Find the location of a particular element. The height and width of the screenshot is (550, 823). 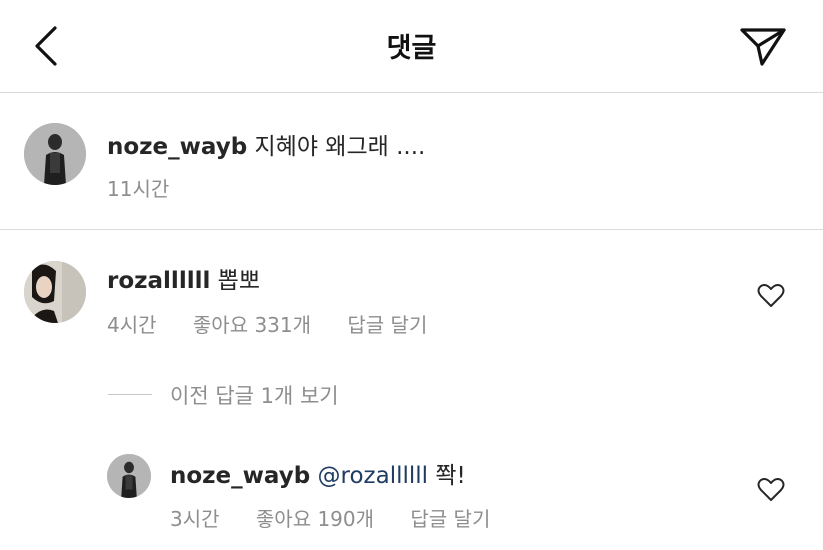

reply-meta: 3시간 좋아요 190개 답글 달기 is located at coordinates (345, 517).